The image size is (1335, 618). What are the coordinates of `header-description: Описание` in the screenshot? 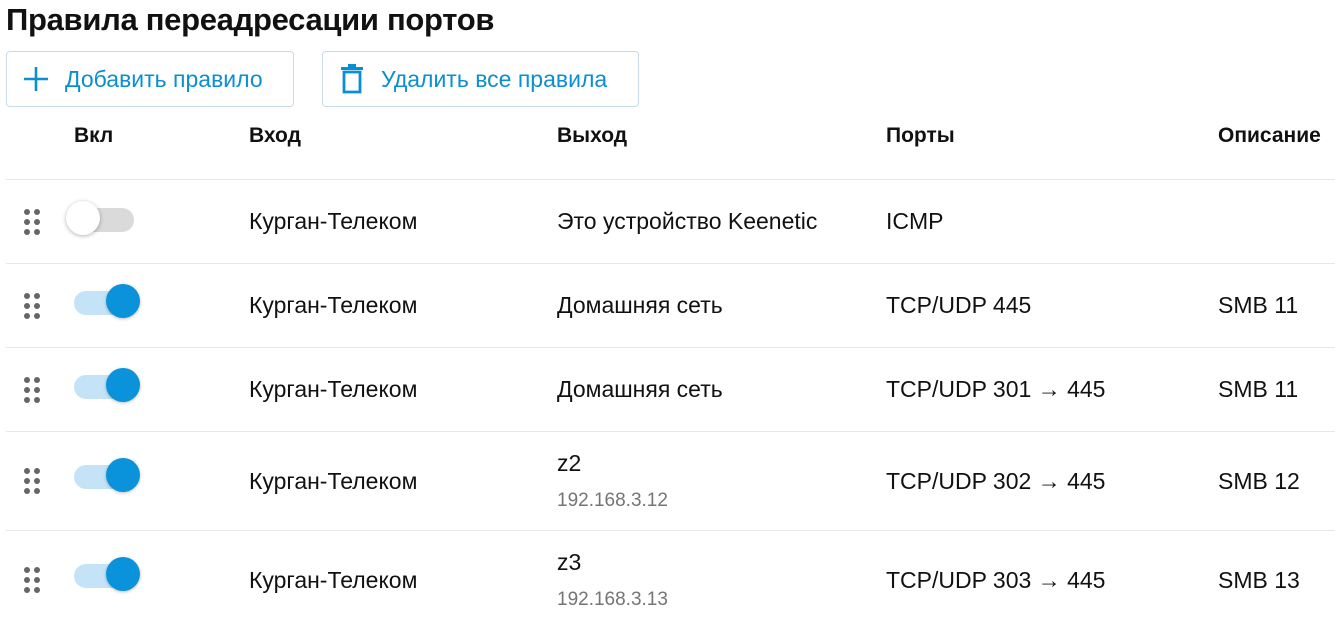 It's located at (1269, 135).